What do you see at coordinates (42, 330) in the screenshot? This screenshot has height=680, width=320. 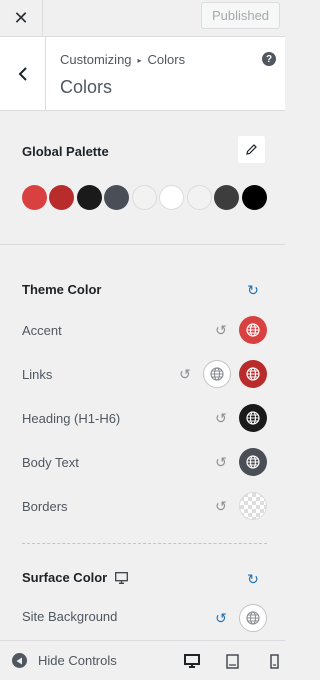 I see `accent-label: Accent` at bounding box center [42, 330].